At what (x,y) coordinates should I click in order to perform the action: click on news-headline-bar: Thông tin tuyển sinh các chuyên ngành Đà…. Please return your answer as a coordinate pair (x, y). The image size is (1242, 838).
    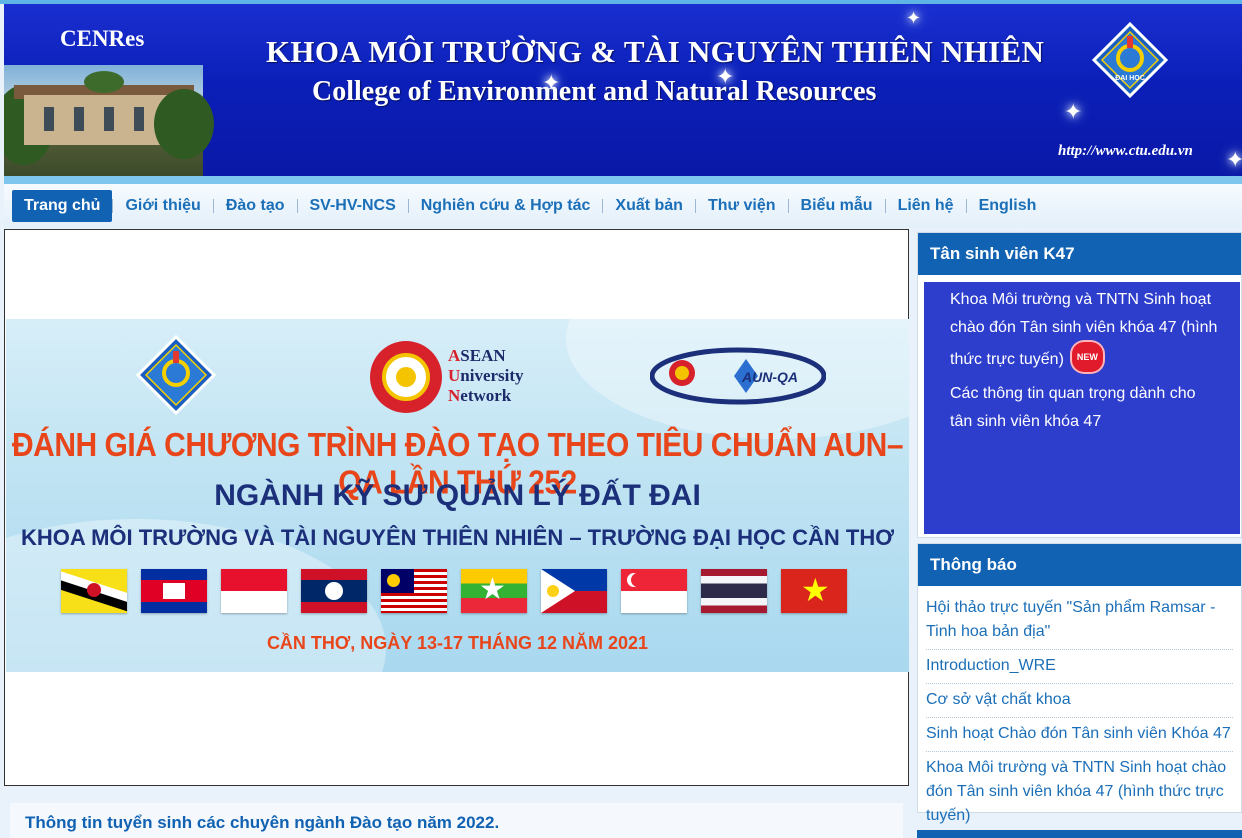
    Looking at the image, I should click on (456, 820).